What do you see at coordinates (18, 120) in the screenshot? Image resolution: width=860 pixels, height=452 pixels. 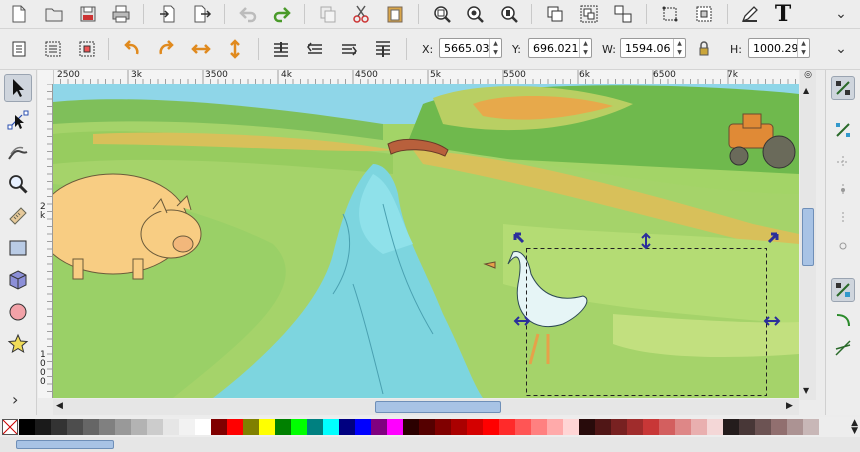 I see `node-tool` at bounding box center [18, 120].